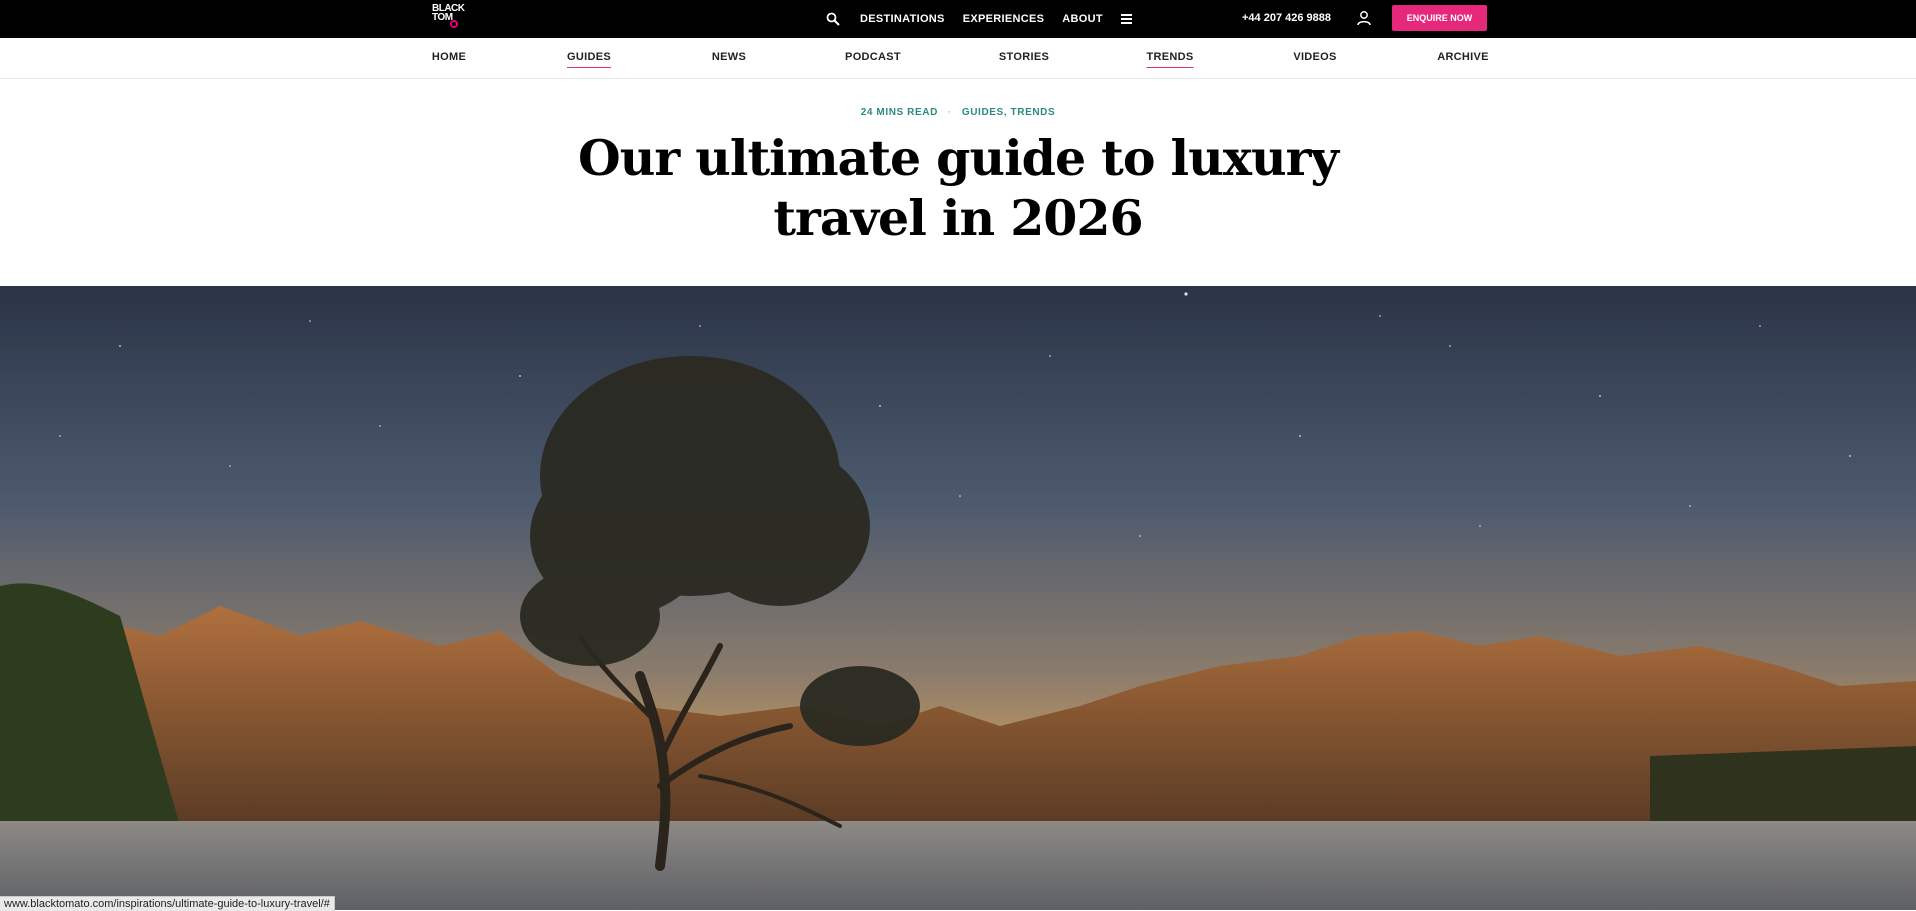 This screenshot has height=911, width=1916. Describe the element at coordinates (1439, 18) in the screenshot. I see `enquire-now-button: ENQUIRE NOW` at that location.